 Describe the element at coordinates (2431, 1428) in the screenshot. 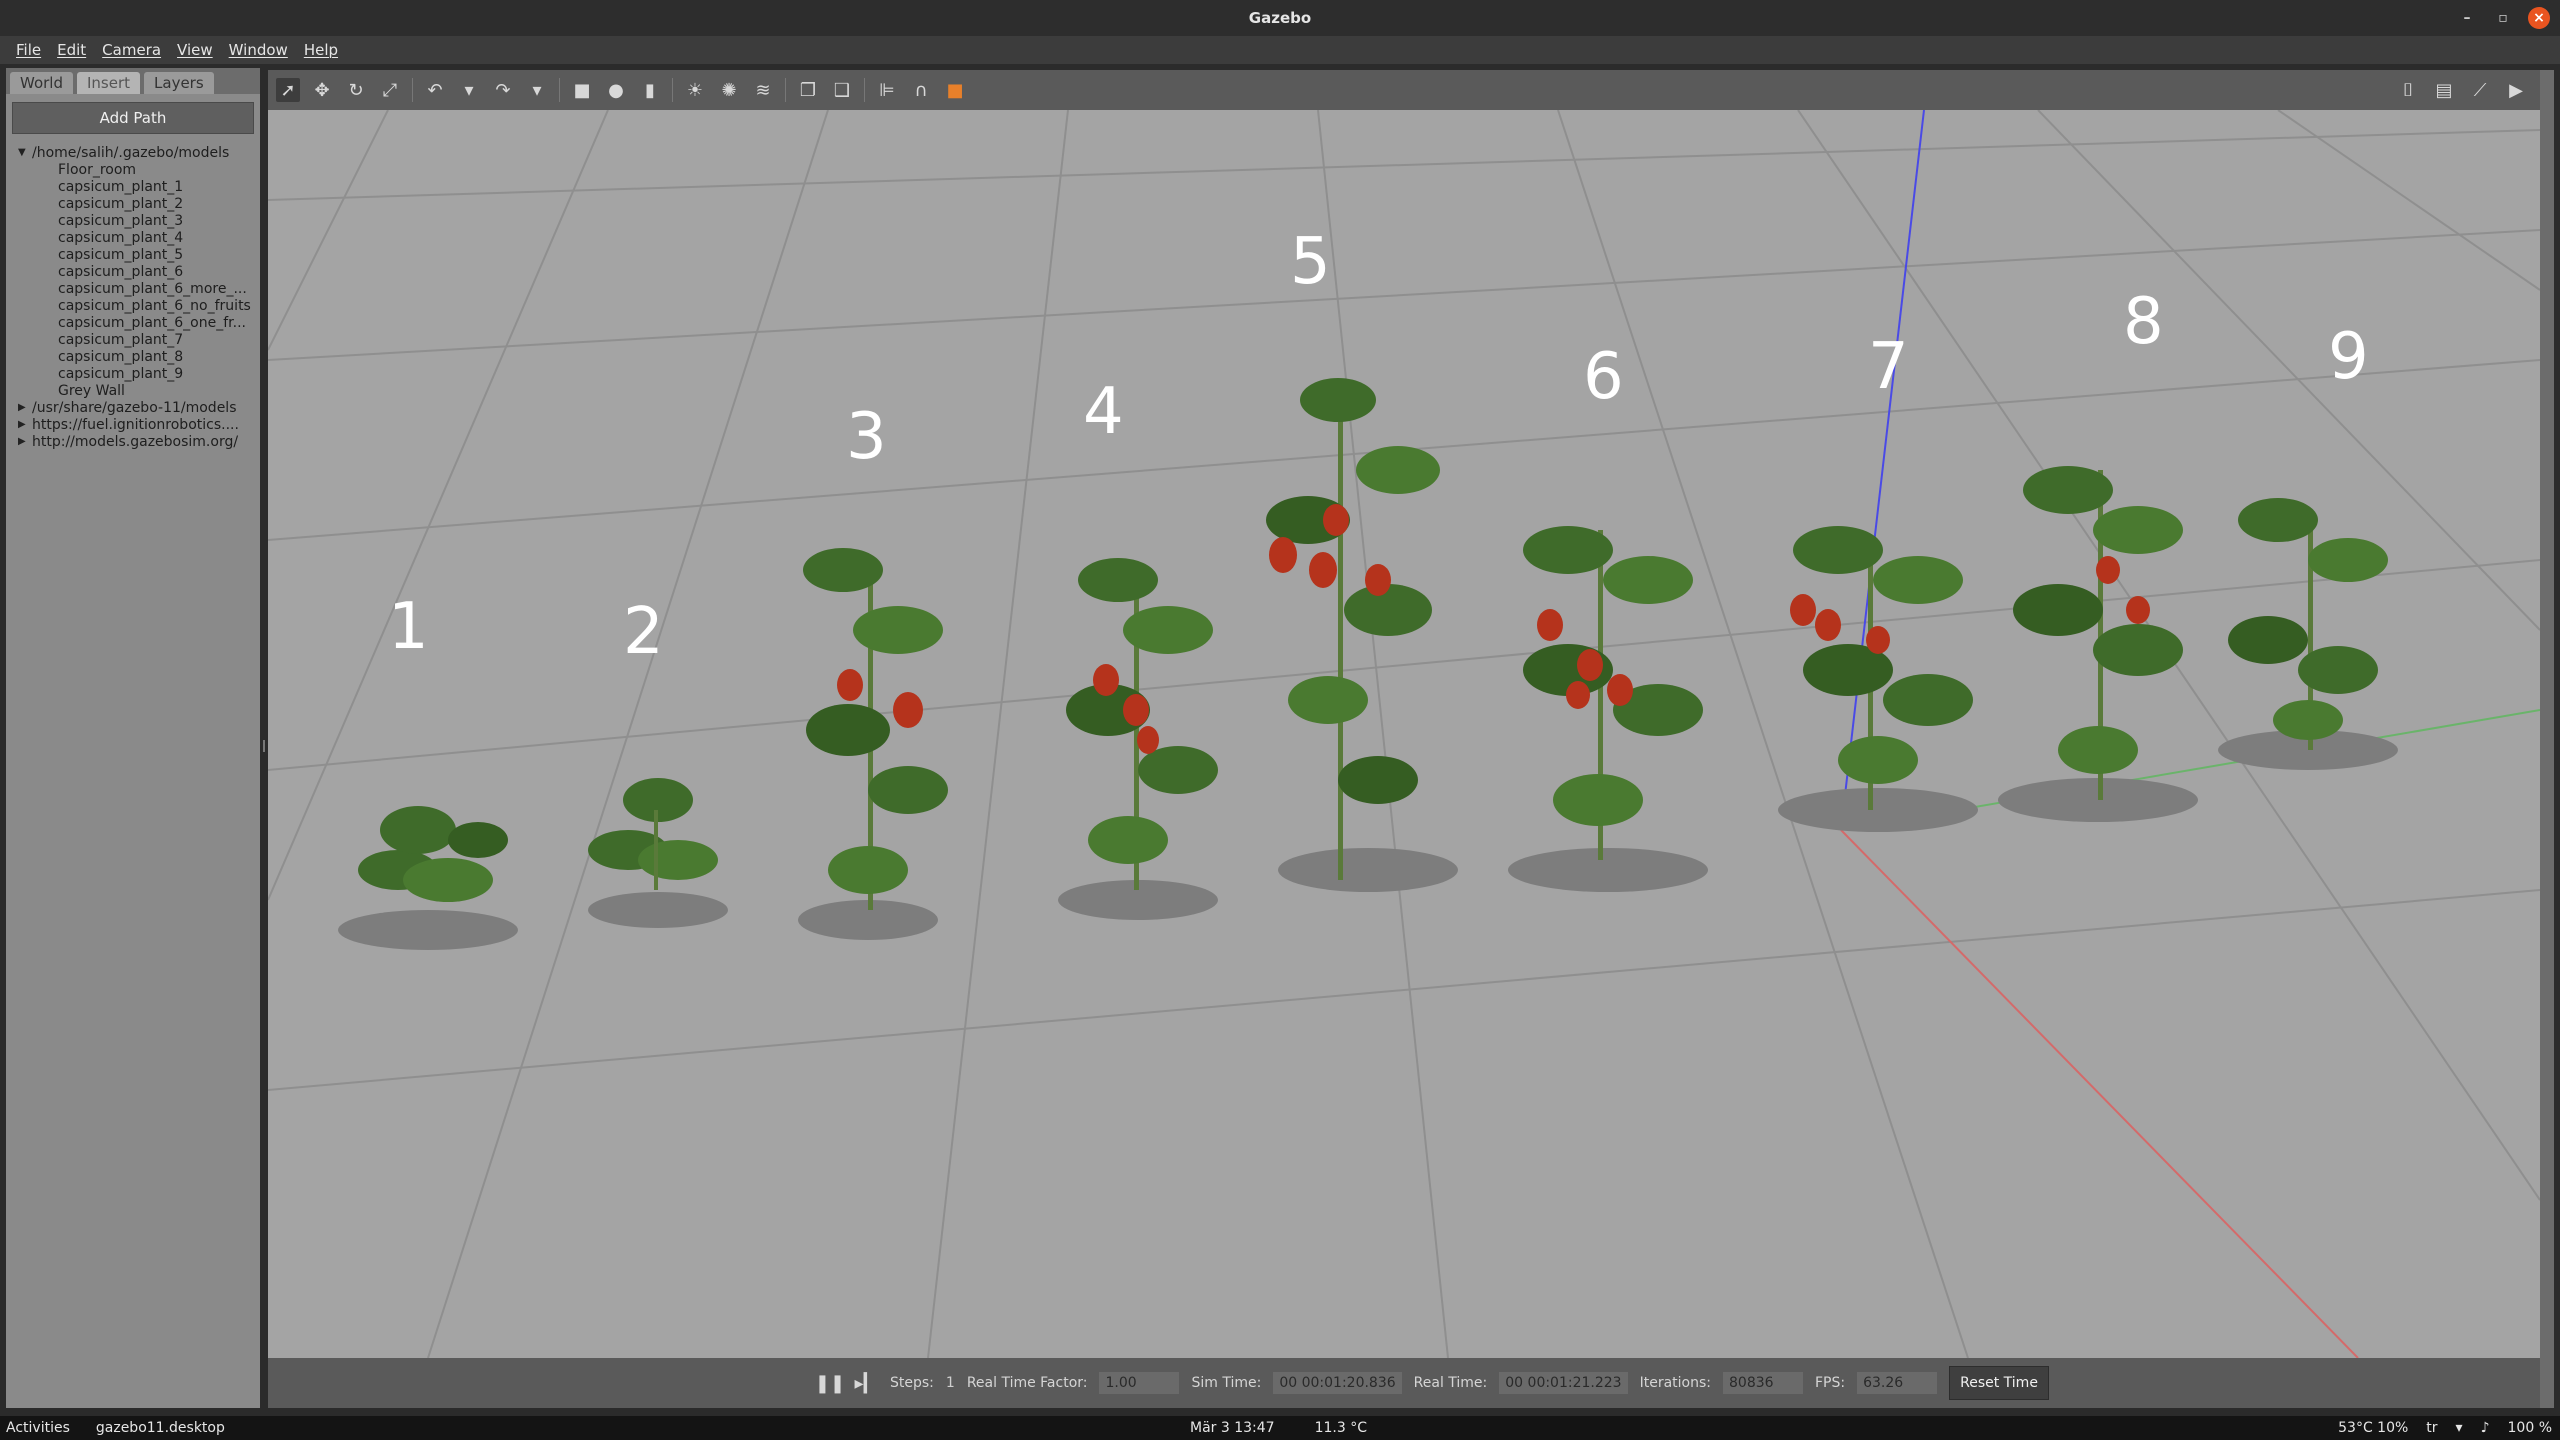

I see `keyboard-layout: tr` at that location.